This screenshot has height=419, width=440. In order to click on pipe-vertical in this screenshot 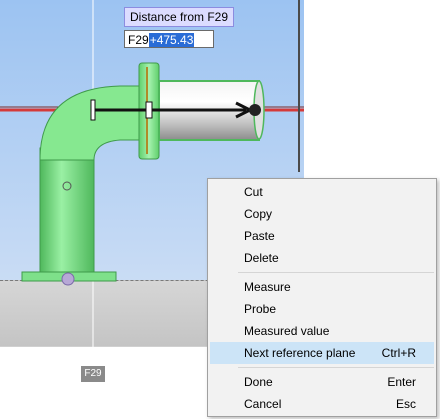, I will do `click(67, 210)`.